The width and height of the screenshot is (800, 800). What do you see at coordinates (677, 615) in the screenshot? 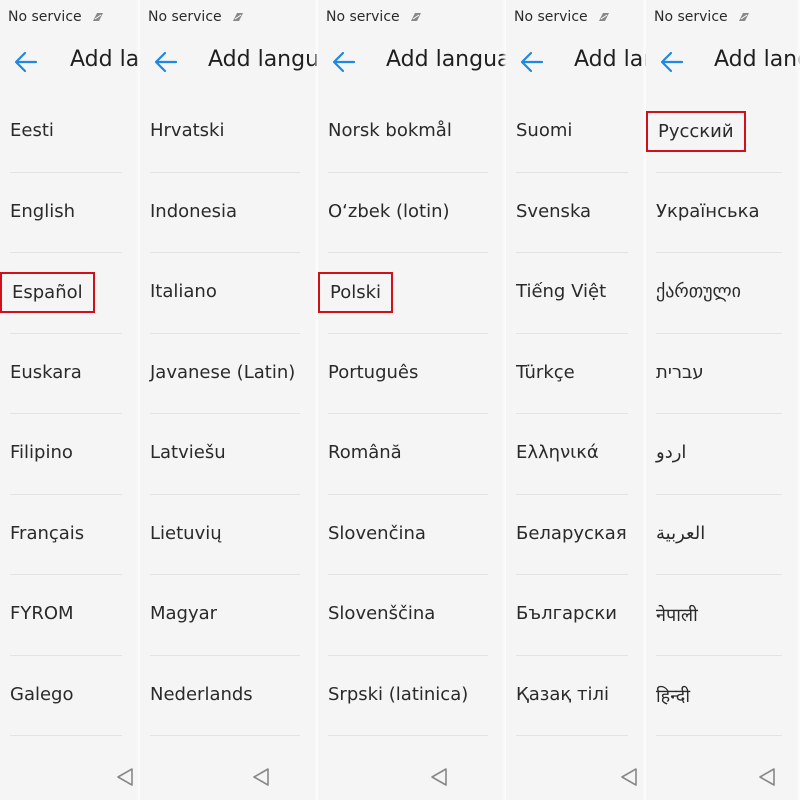
I see `language-label: नेपाली` at bounding box center [677, 615].